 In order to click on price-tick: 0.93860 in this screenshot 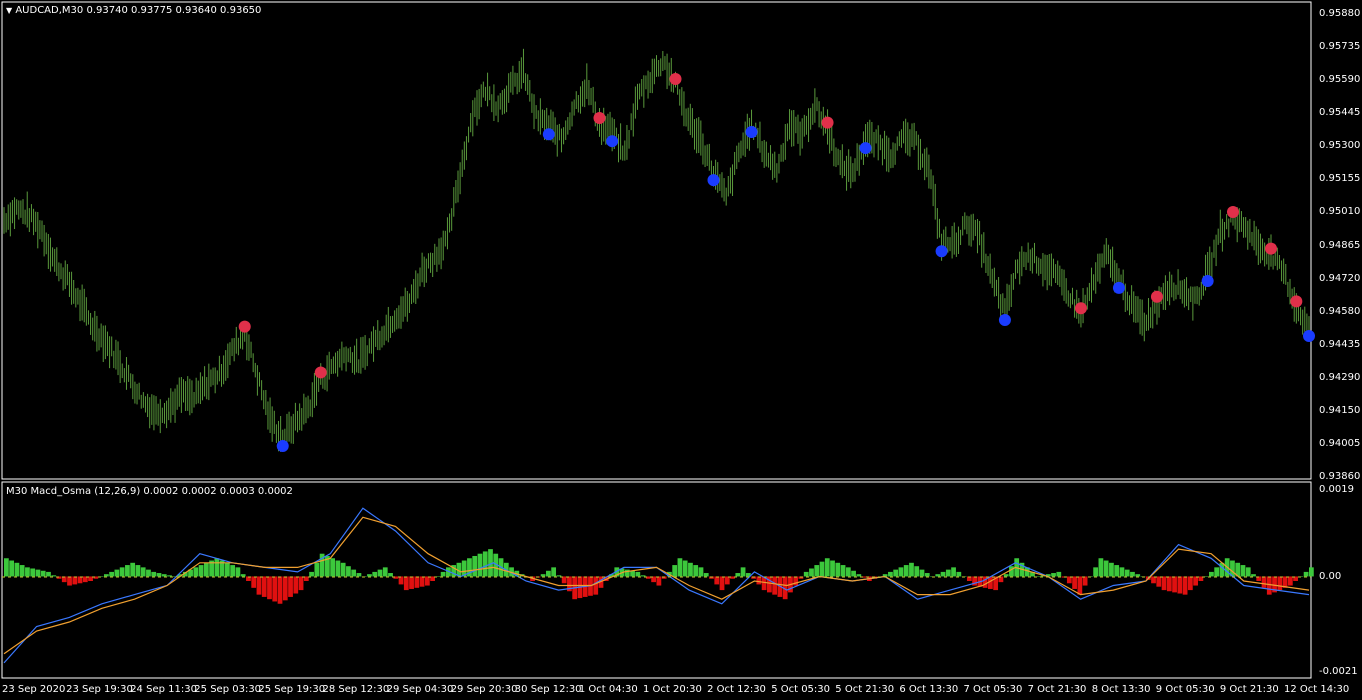, I will do `click(1340, 476)`.